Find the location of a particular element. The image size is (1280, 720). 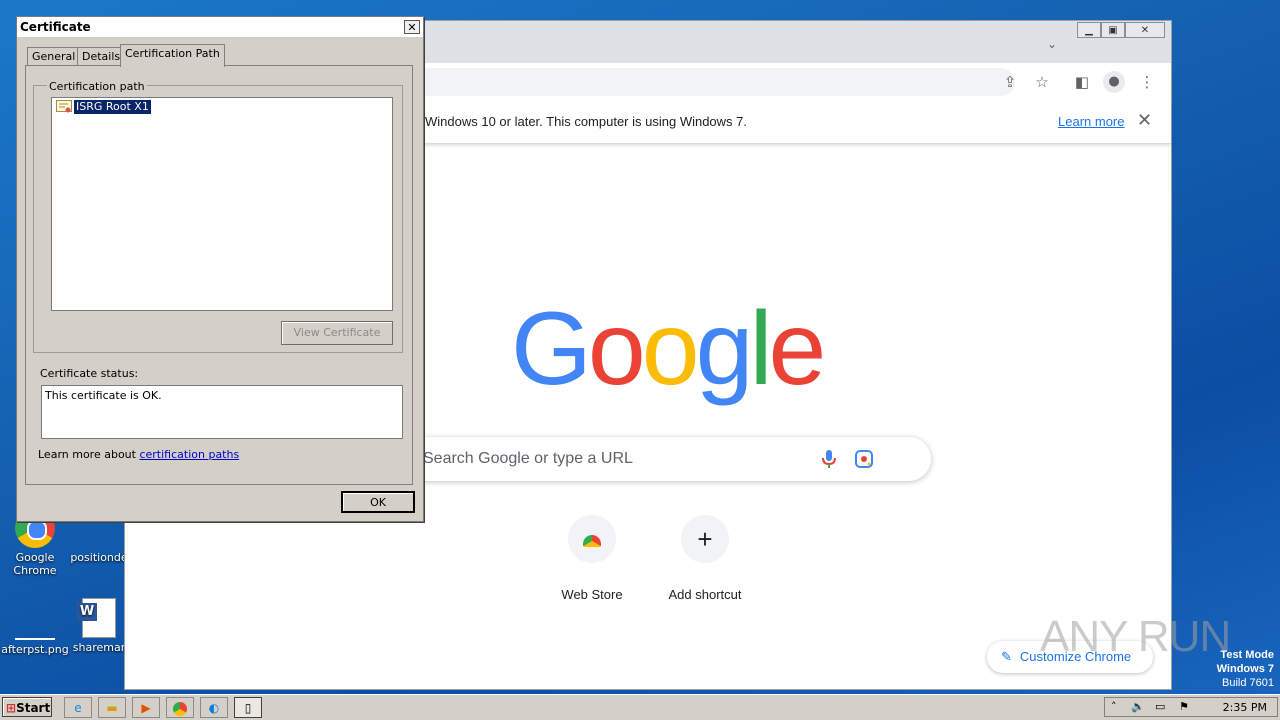

folder-icon: ▬ is located at coordinates (112, 708).